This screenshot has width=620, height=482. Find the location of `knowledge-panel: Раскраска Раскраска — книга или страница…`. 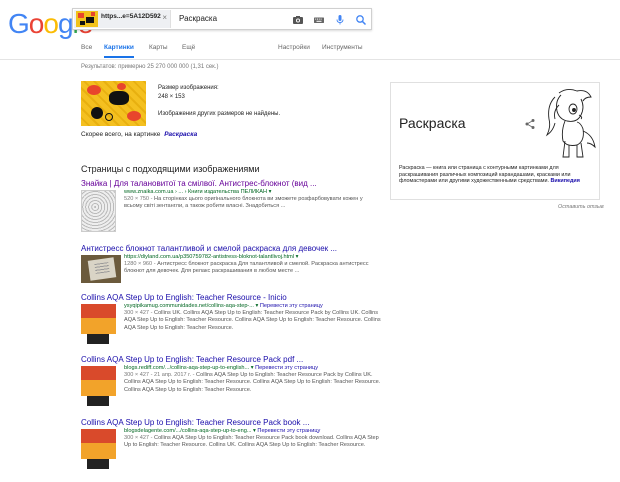

knowledge-panel: Раскраска Раскраска — книга или страница… is located at coordinates (495, 141).